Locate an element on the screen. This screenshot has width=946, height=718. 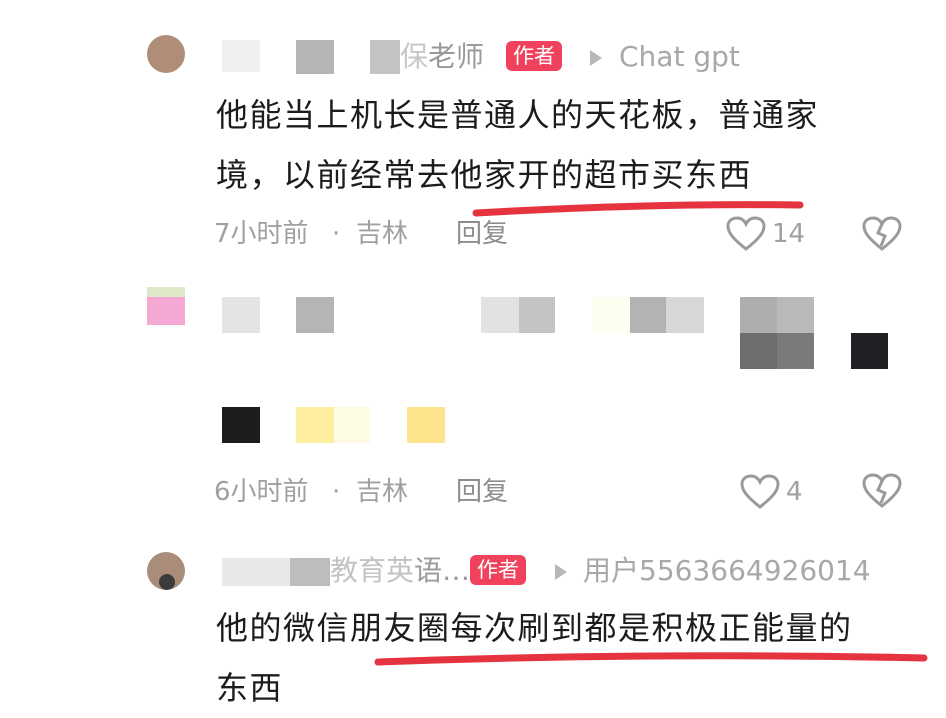
user-name: 保老师 is located at coordinates (442, 57).